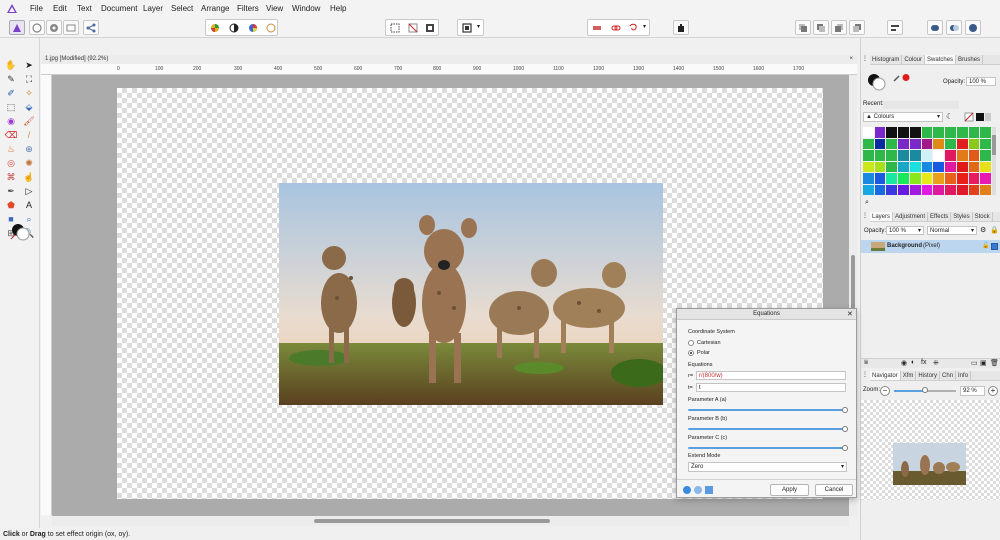 Image resolution: width=1000 pixels, height=540 pixels. Describe the element at coordinates (691, 353) in the screenshot. I see `polar-radio` at that location.